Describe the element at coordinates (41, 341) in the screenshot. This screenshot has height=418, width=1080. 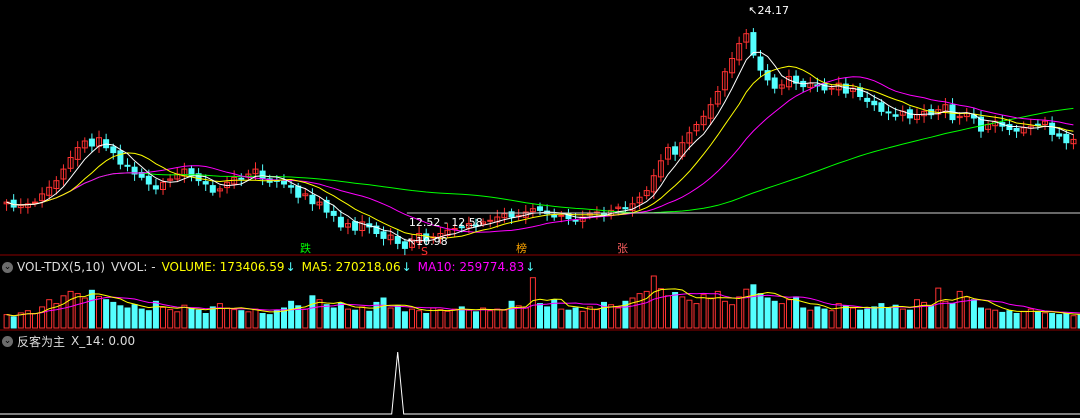
I see `indicator-name: 反客为主` at that location.